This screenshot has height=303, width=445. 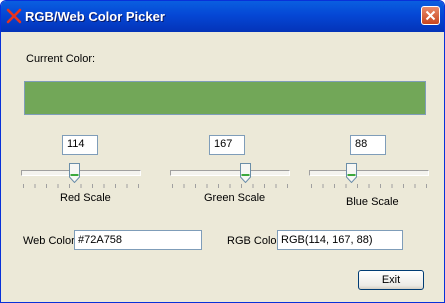 What do you see at coordinates (235, 198) in the screenshot?
I see `green-scale-label: Green Scale` at bounding box center [235, 198].